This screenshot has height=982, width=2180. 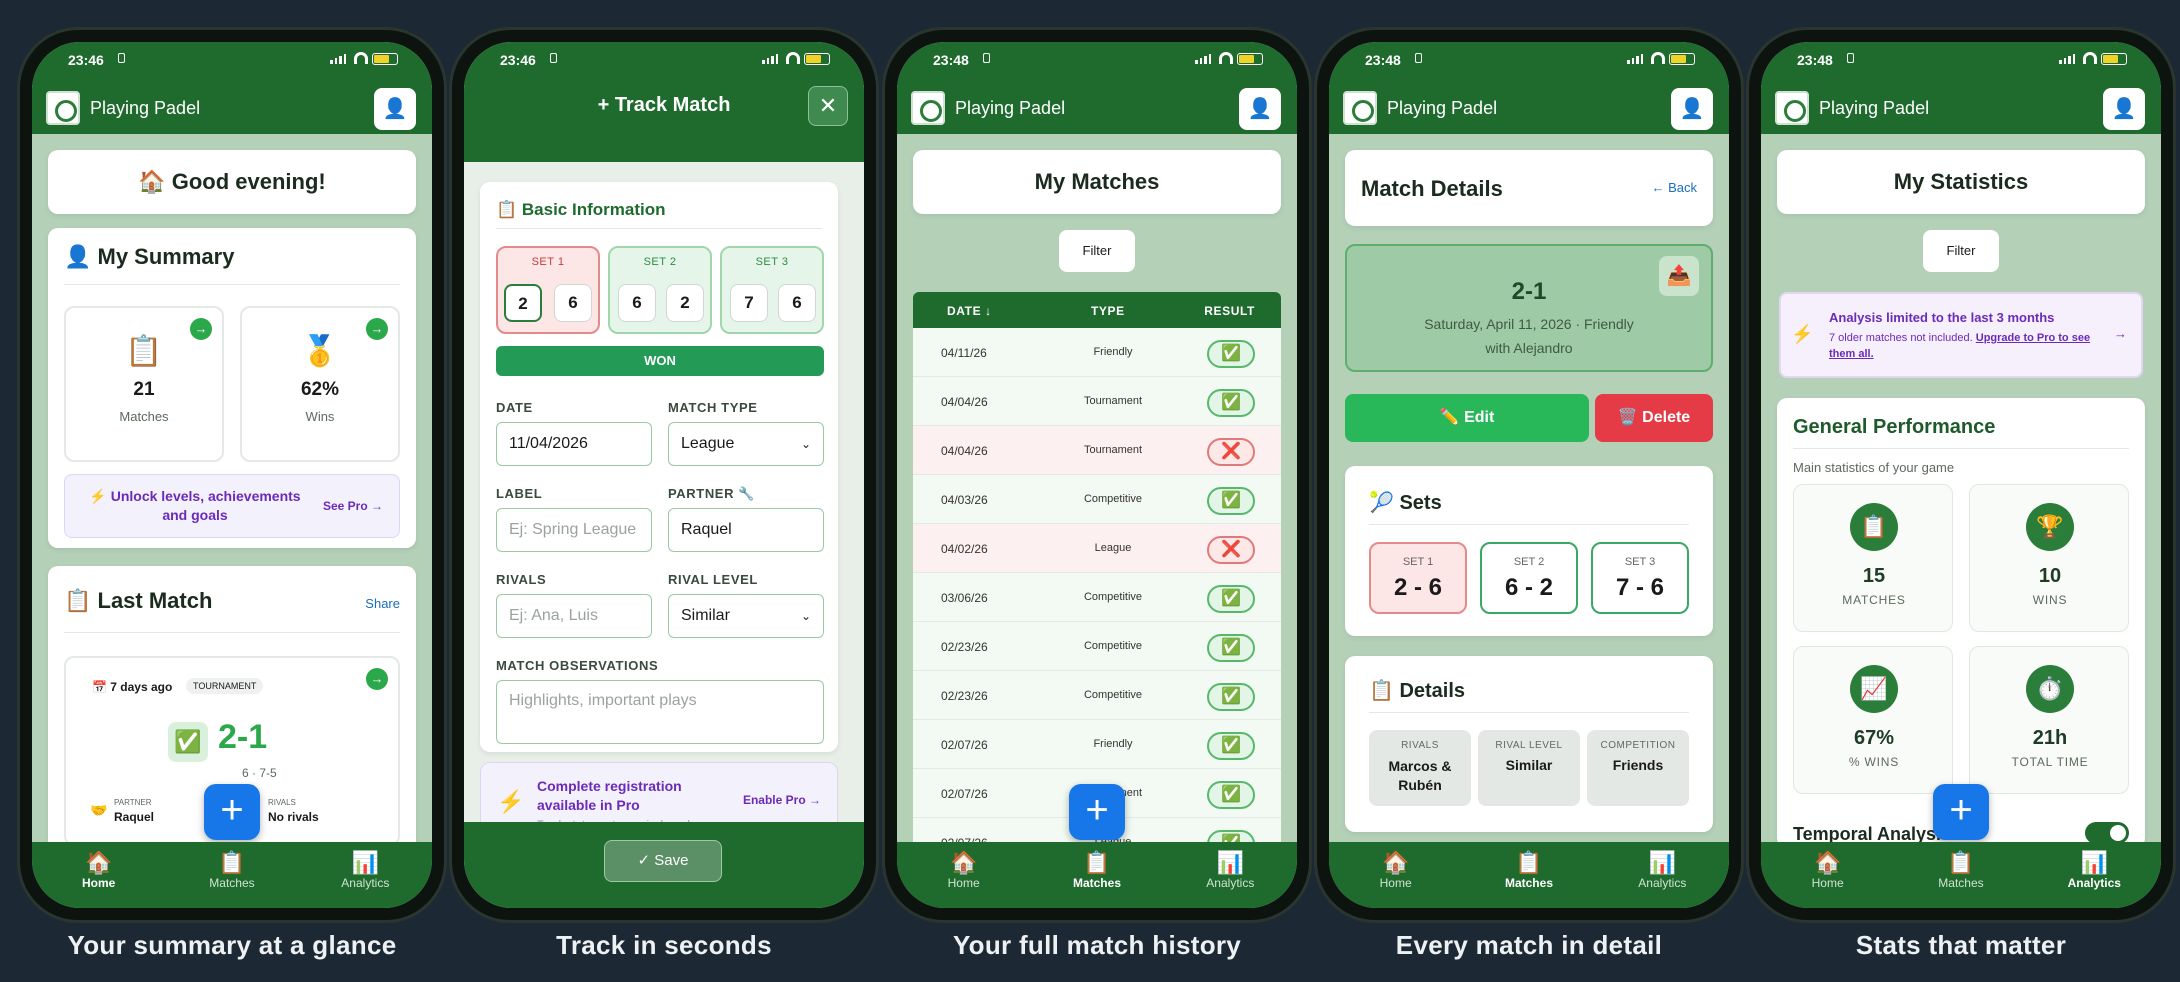 What do you see at coordinates (782, 800) in the screenshot?
I see `enable-pro-link: Enable Pro →` at bounding box center [782, 800].